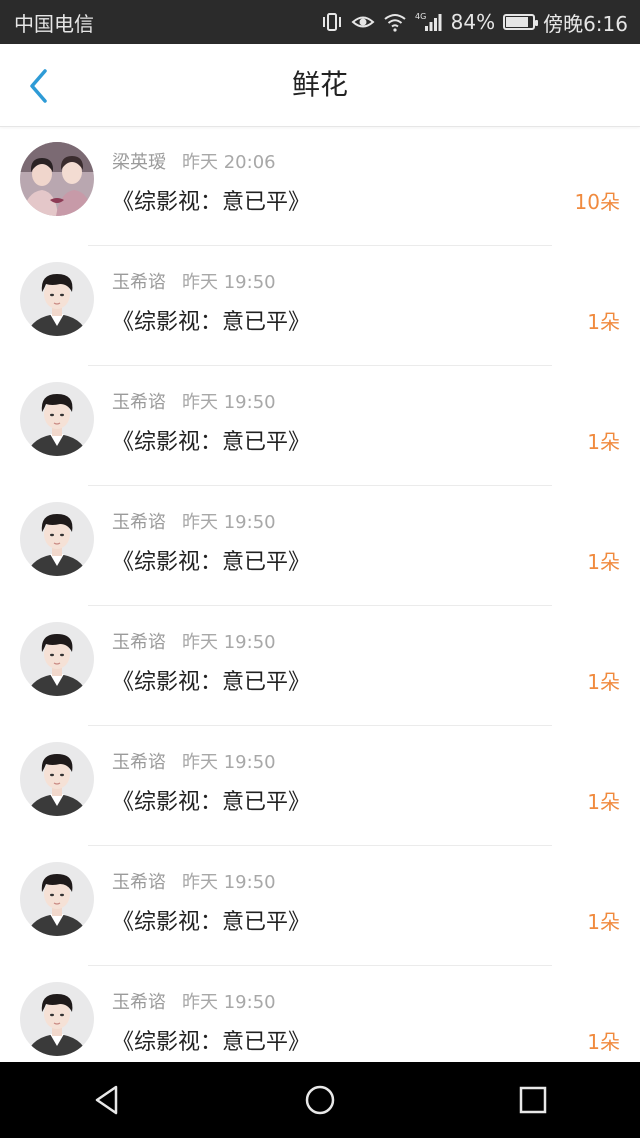 Image resolution: width=640 pixels, height=1138 pixels. What do you see at coordinates (229, 162) in the screenshot?
I see `timestamp: 昨天 20:06` at bounding box center [229, 162].